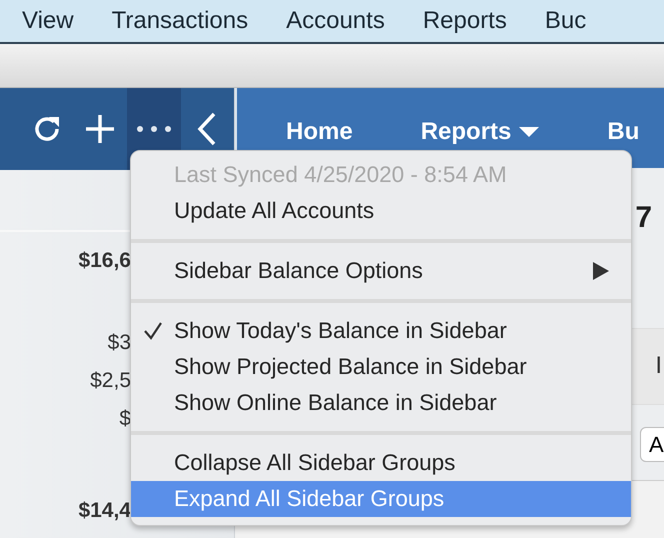 The width and height of the screenshot is (664, 538). Describe the element at coordinates (124, 419) in the screenshot. I see `balance-amount: $` at that location.